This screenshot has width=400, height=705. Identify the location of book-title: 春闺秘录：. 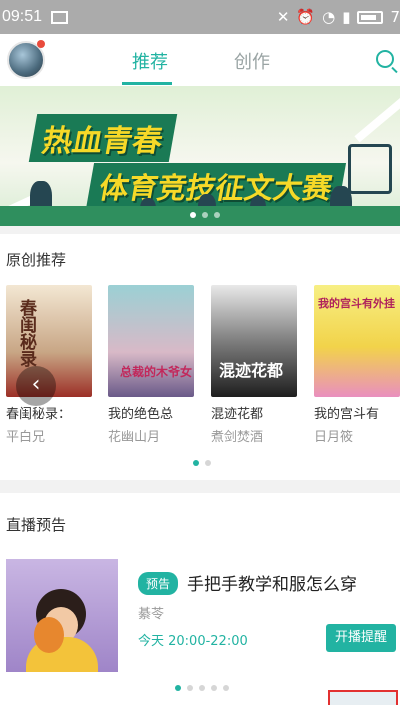
(39, 414).